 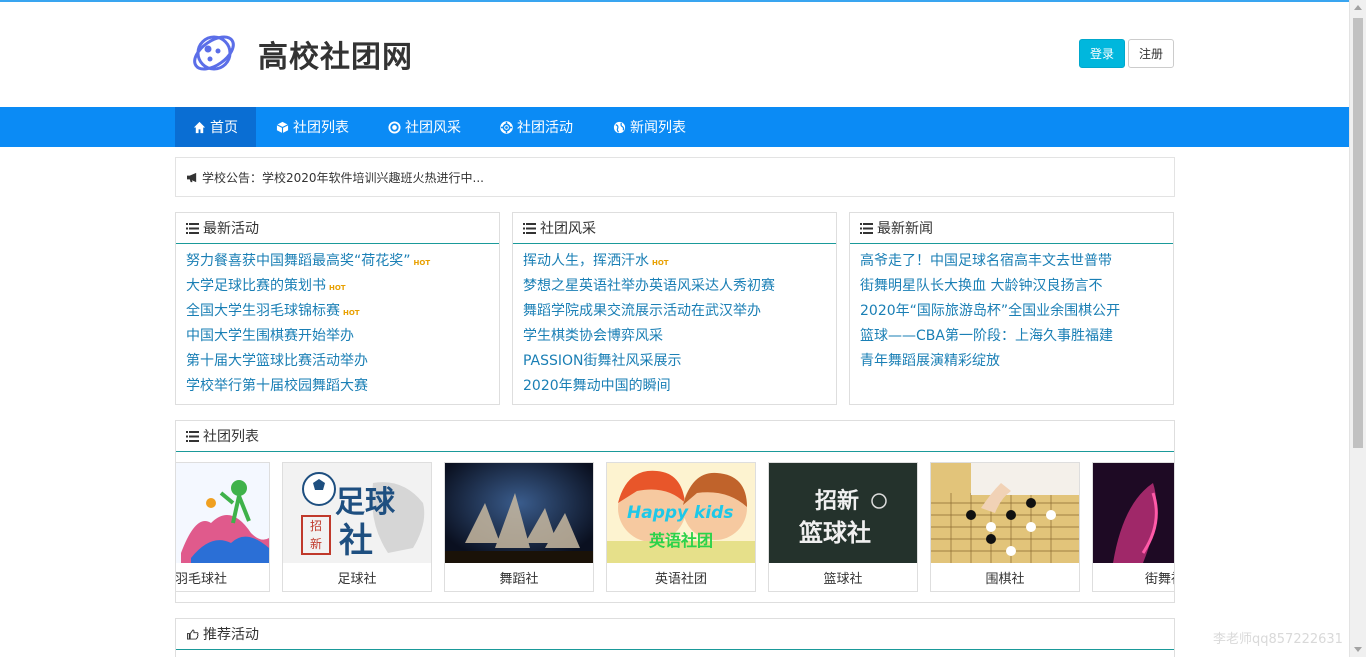 I want to click on news-link: 篮球——CBA第一阶段：上海久事胜福建, so click(x=1011, y=336).